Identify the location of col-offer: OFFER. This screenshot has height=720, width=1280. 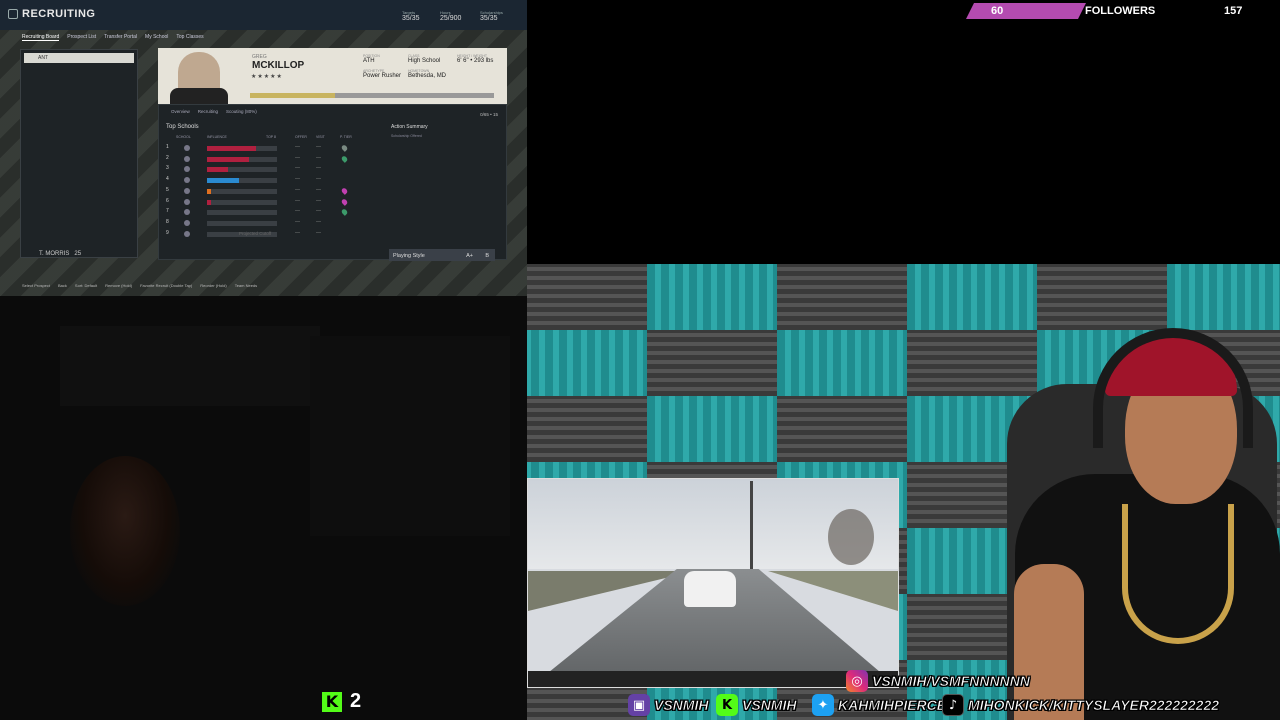
(301, 137).